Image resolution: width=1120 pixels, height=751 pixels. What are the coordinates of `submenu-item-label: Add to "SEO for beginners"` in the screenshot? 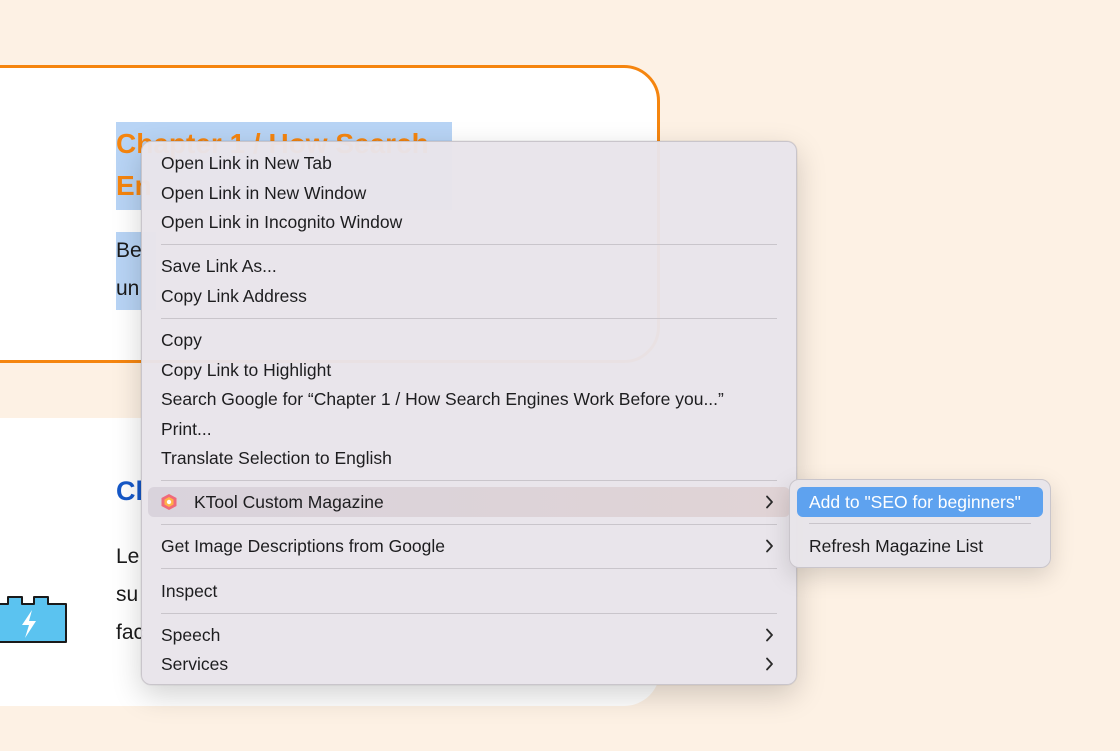 It's located at (915, 502).